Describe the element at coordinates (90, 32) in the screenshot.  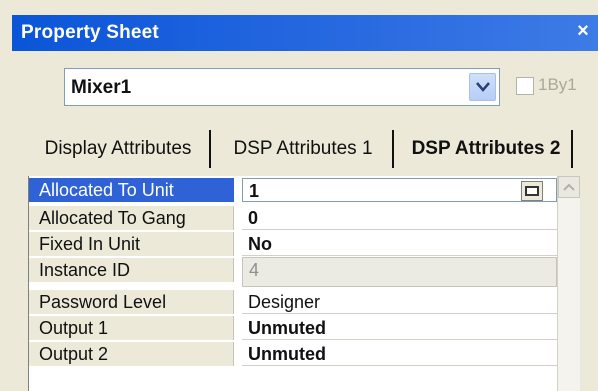
I see `window-title: Property Sheet` at that location.